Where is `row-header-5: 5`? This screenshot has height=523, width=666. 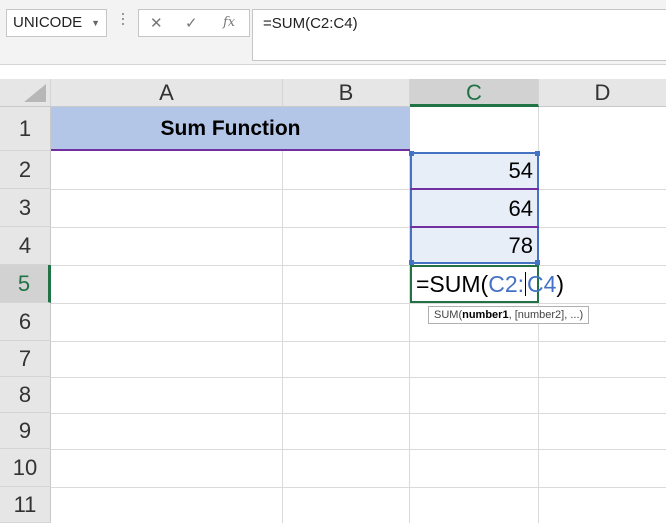 row-header-5: 5 is located at coordinates (25, 284).